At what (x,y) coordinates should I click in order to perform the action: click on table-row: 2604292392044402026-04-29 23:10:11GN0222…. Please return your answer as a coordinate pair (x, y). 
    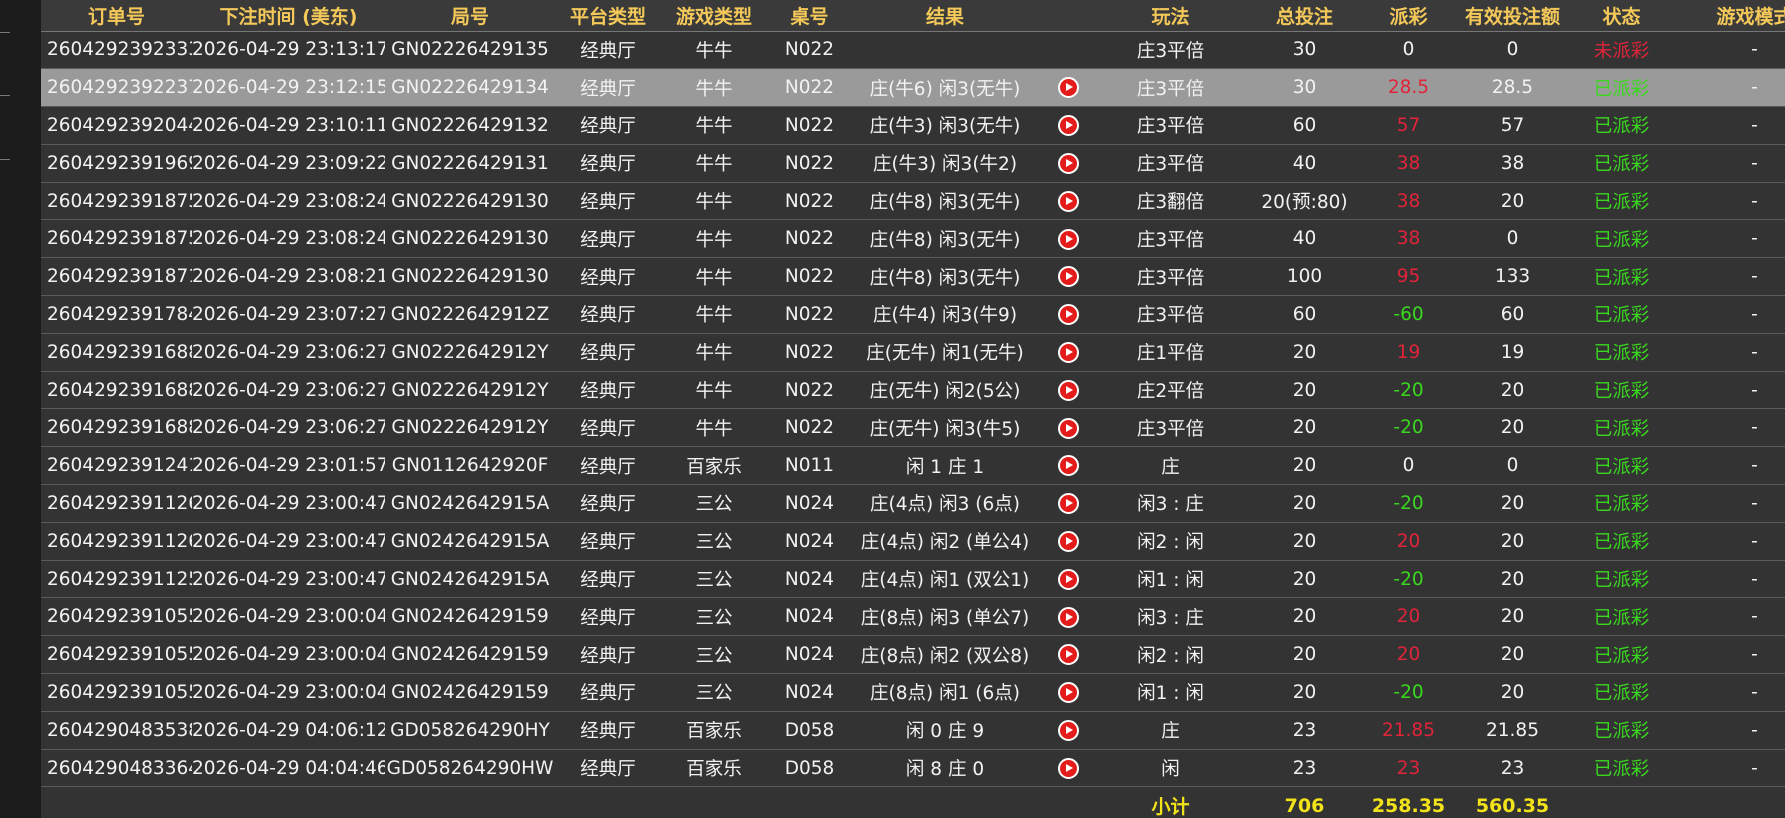
    Looking at the image, I should click on (913, 125).